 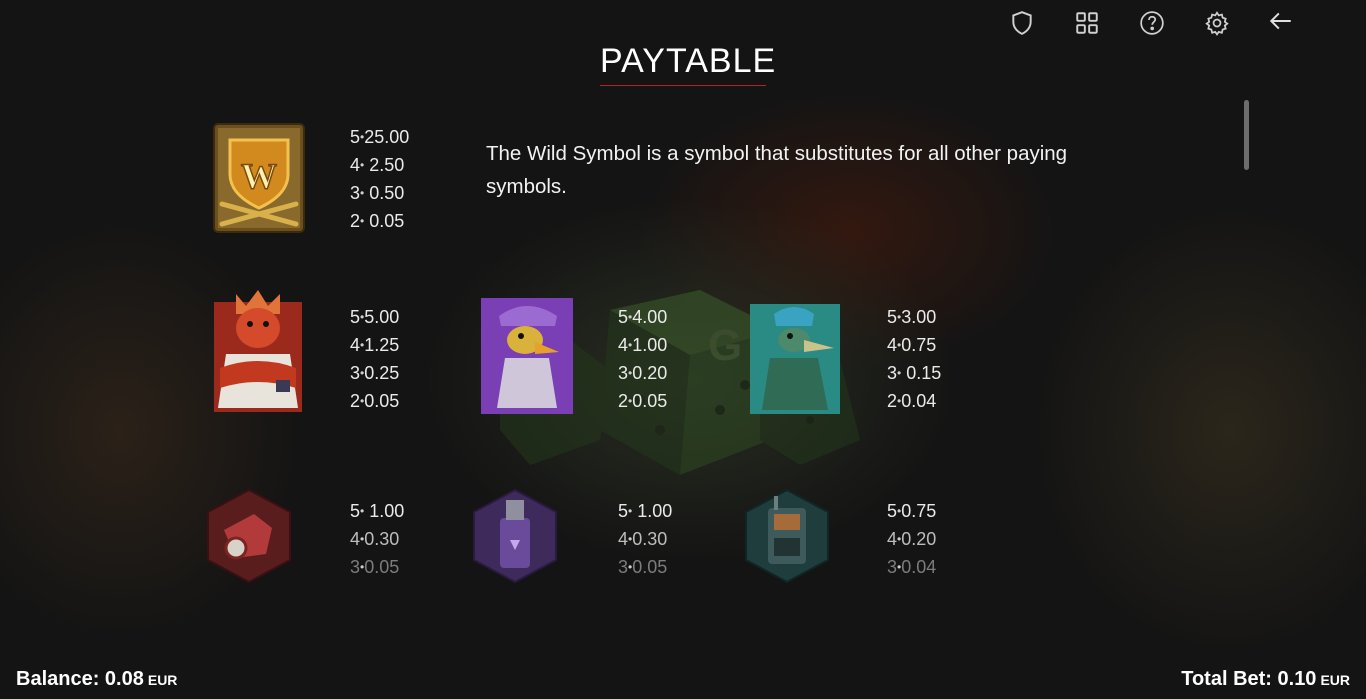 I want to click on wild-symbol-icon: W, so click(x=259, y=178).